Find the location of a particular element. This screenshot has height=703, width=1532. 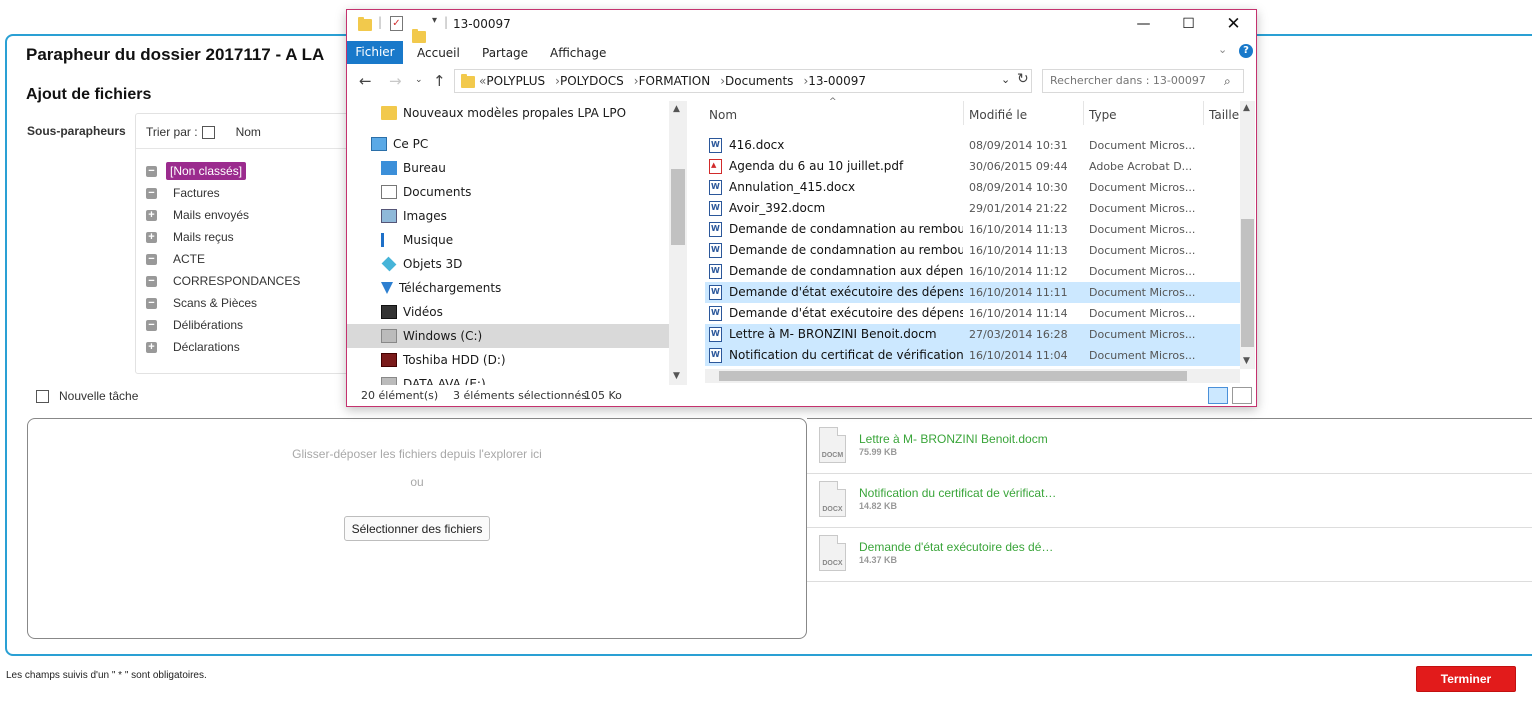

tree-item: + Mails reçus is located at coordinates (191, 237).